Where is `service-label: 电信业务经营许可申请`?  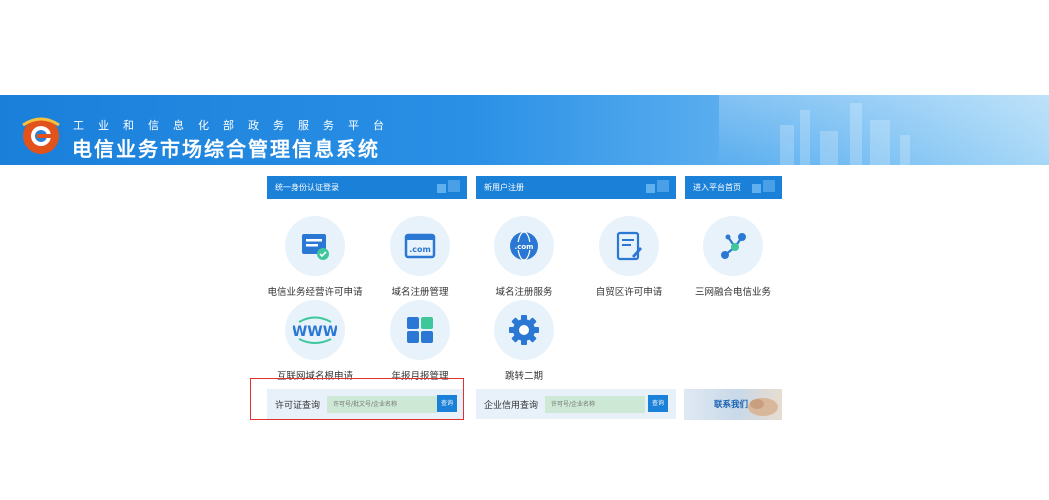 service-label: 电信业务经营许可申请 is located at coordinates (315, 292).